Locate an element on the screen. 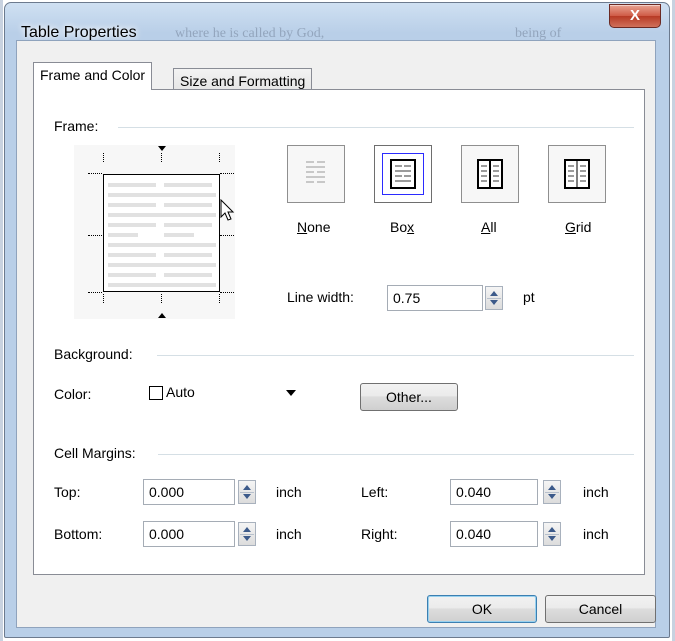 The width and height of the screenshot is (675, 641). frame-all-button is located at coordinates (490, 174).